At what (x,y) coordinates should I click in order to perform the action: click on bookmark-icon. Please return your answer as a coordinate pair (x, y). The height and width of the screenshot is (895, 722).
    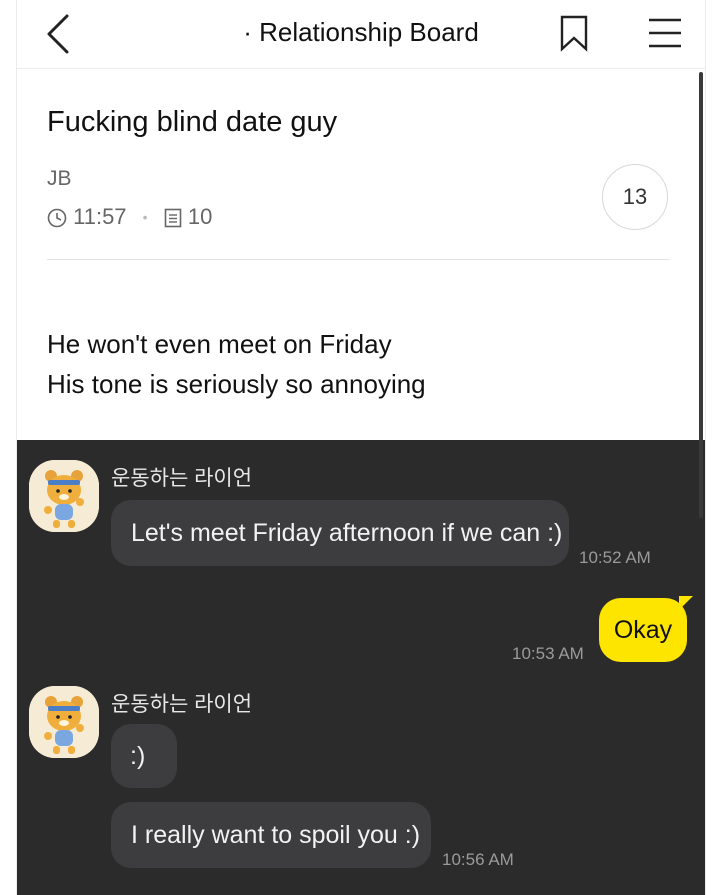
    Looking at the image, I should click on (574, 33).